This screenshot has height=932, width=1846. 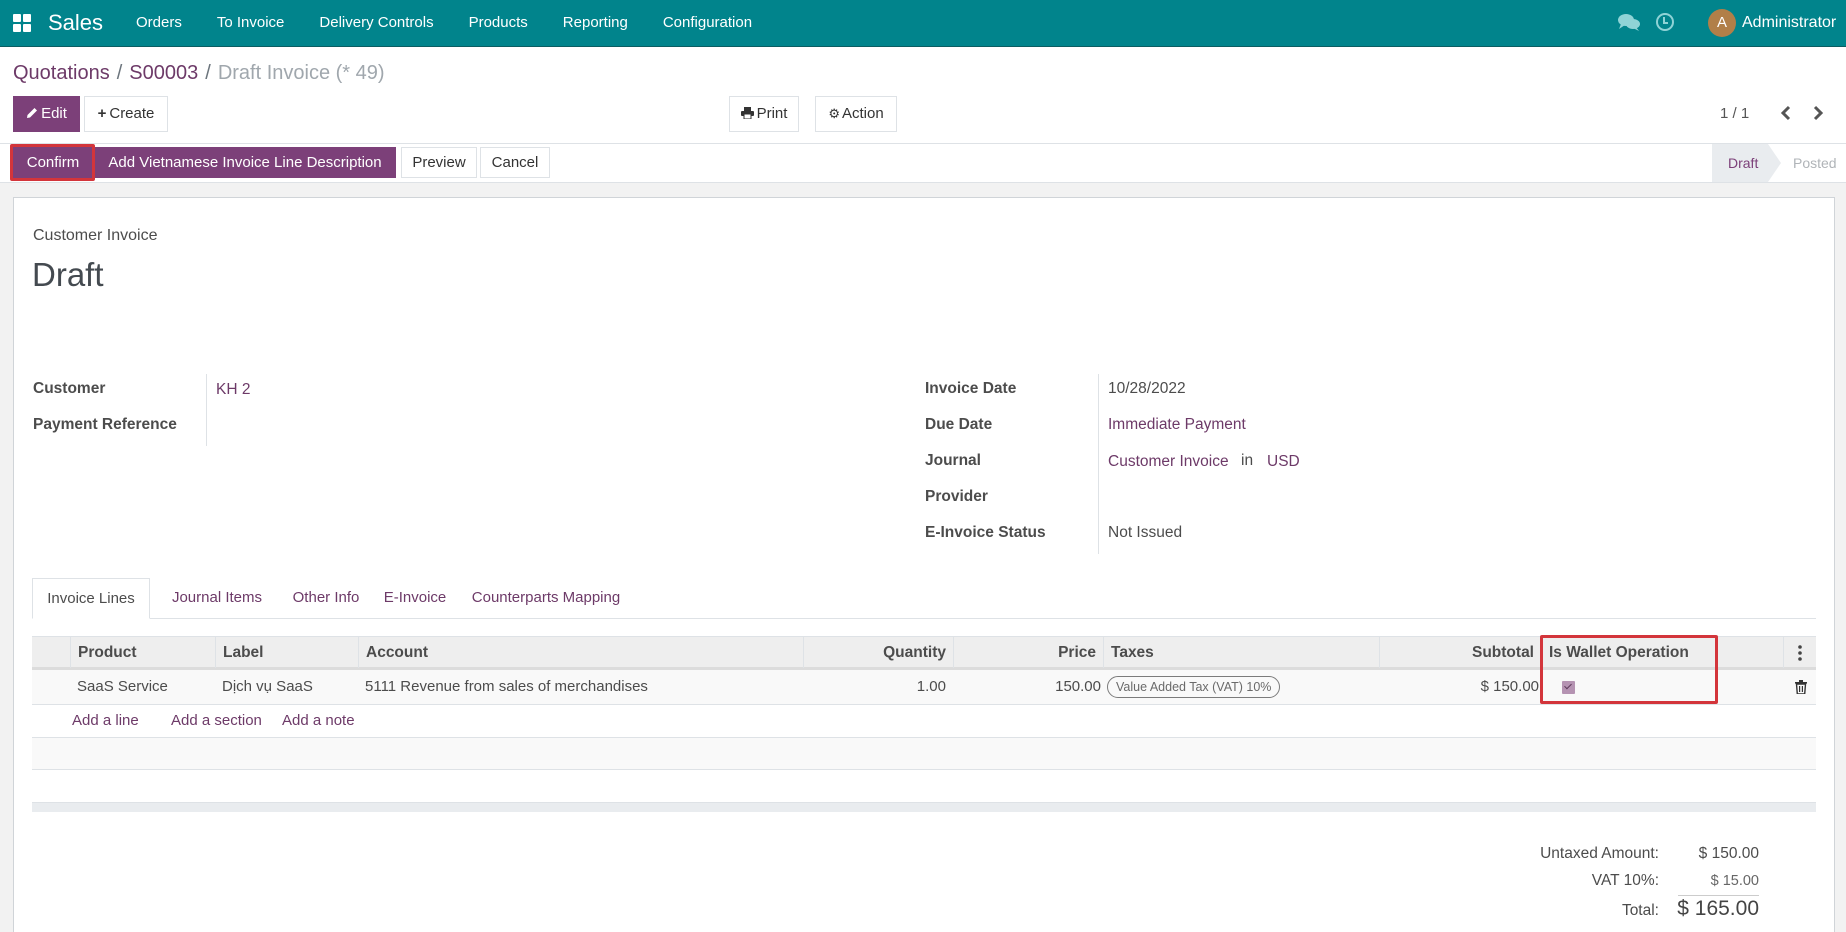 I want to click on add-a-section-link: Add a section, so click(x=216, y=720).